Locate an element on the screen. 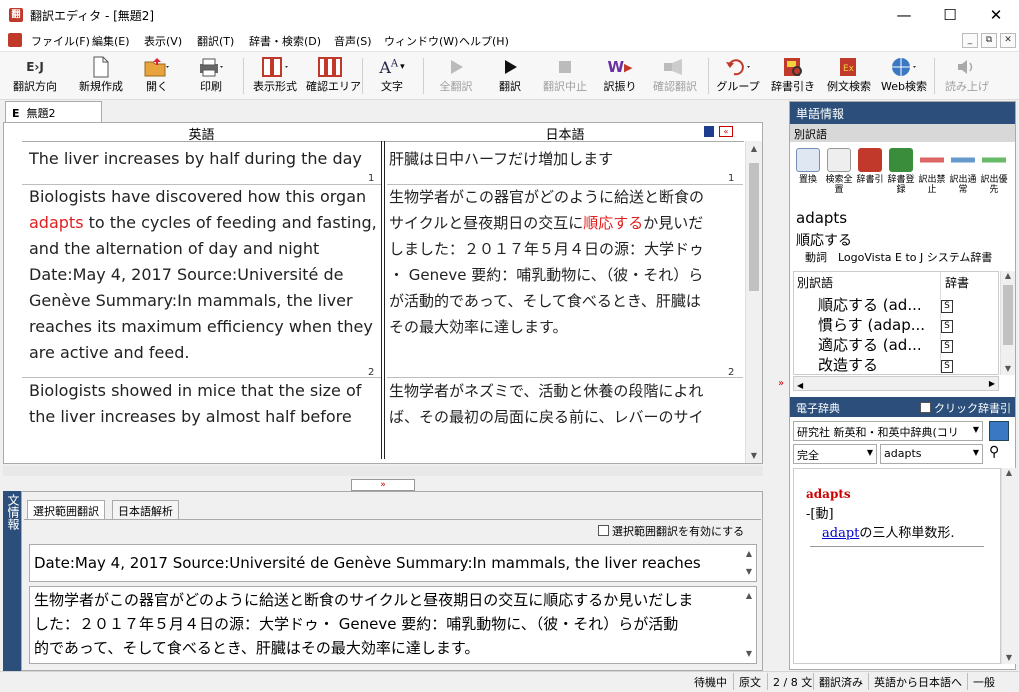 Image resolution: width=1019 pixels, height=692 pixels. stop-translation-button: 翻訳中止 is located at coordinates (565, 76).